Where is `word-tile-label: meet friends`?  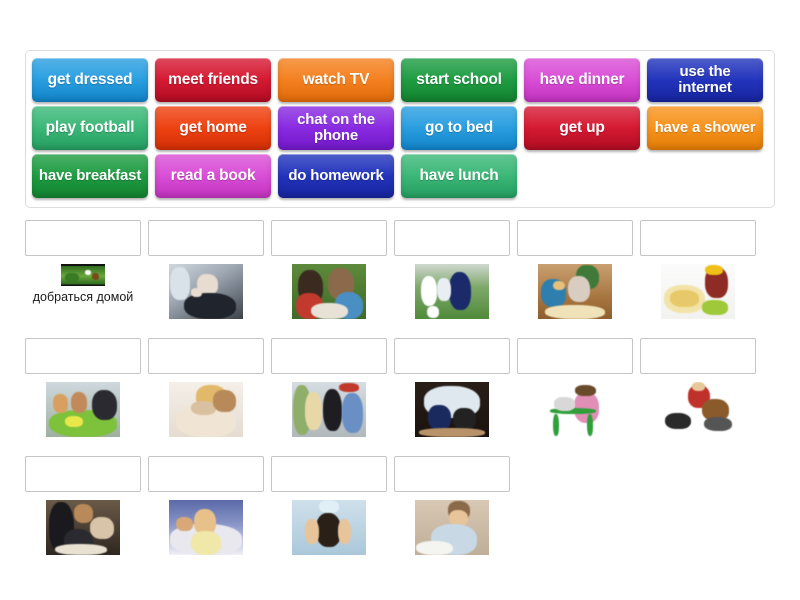
word-tile-label: meet friends is located at coordinates (213, 79).